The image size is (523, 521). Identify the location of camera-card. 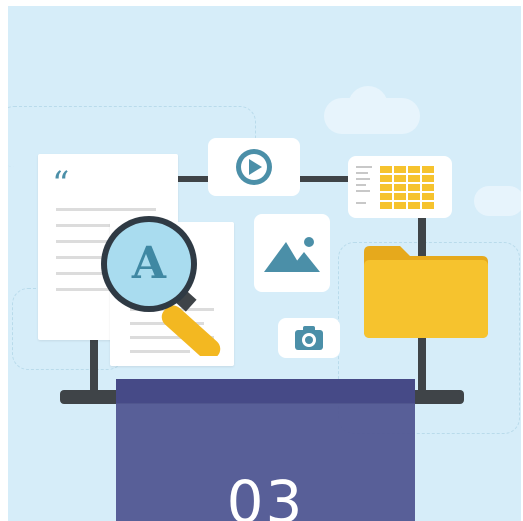
(309, 338).